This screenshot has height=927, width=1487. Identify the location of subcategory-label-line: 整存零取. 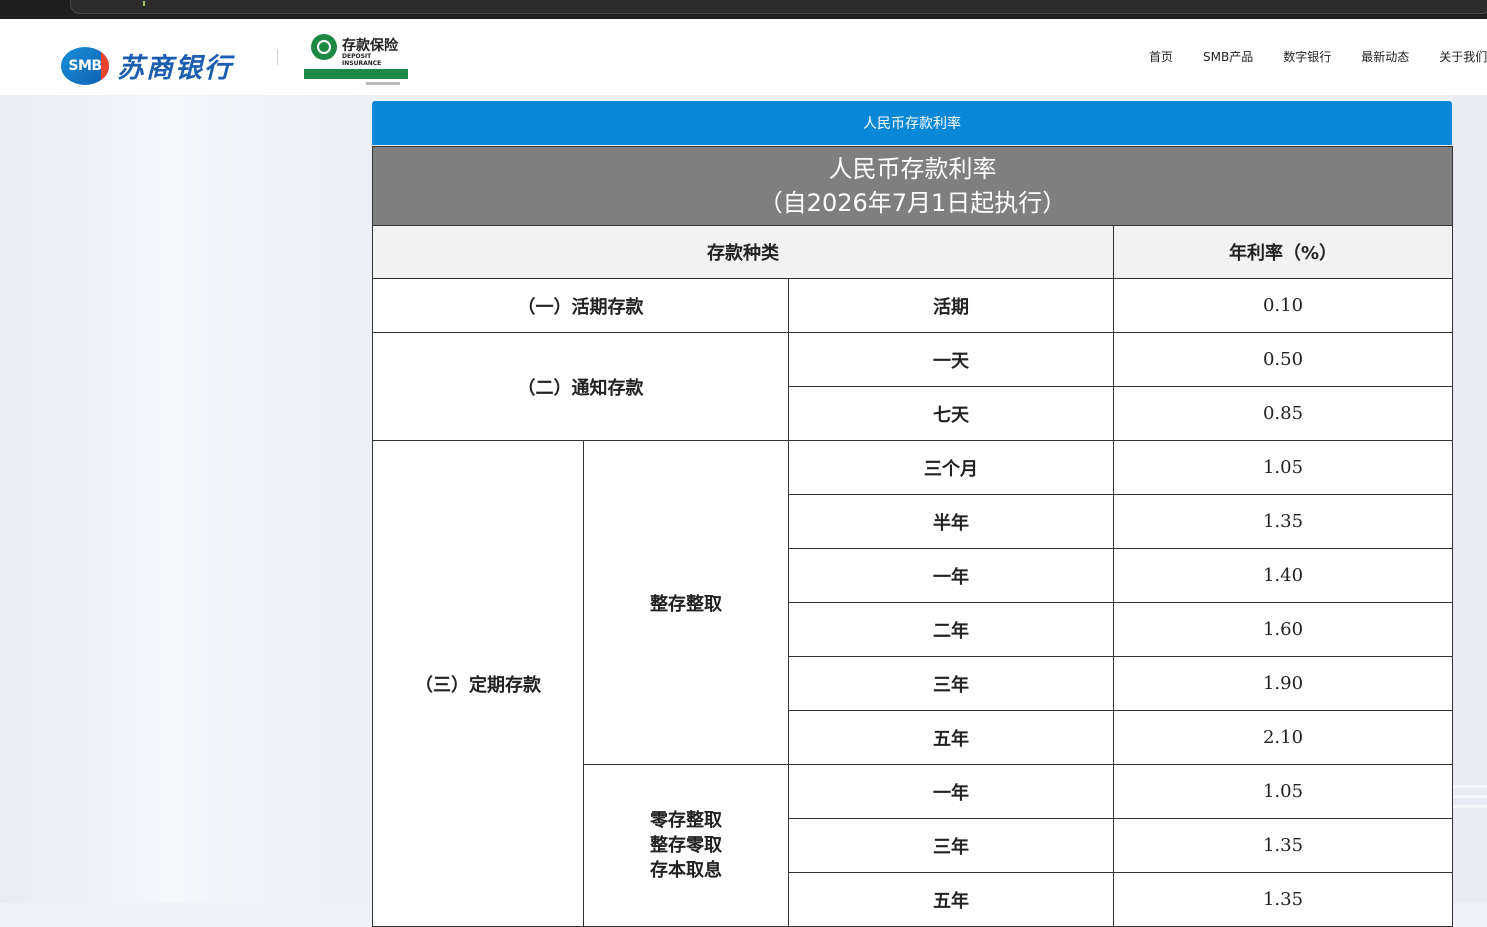
(686, 845).